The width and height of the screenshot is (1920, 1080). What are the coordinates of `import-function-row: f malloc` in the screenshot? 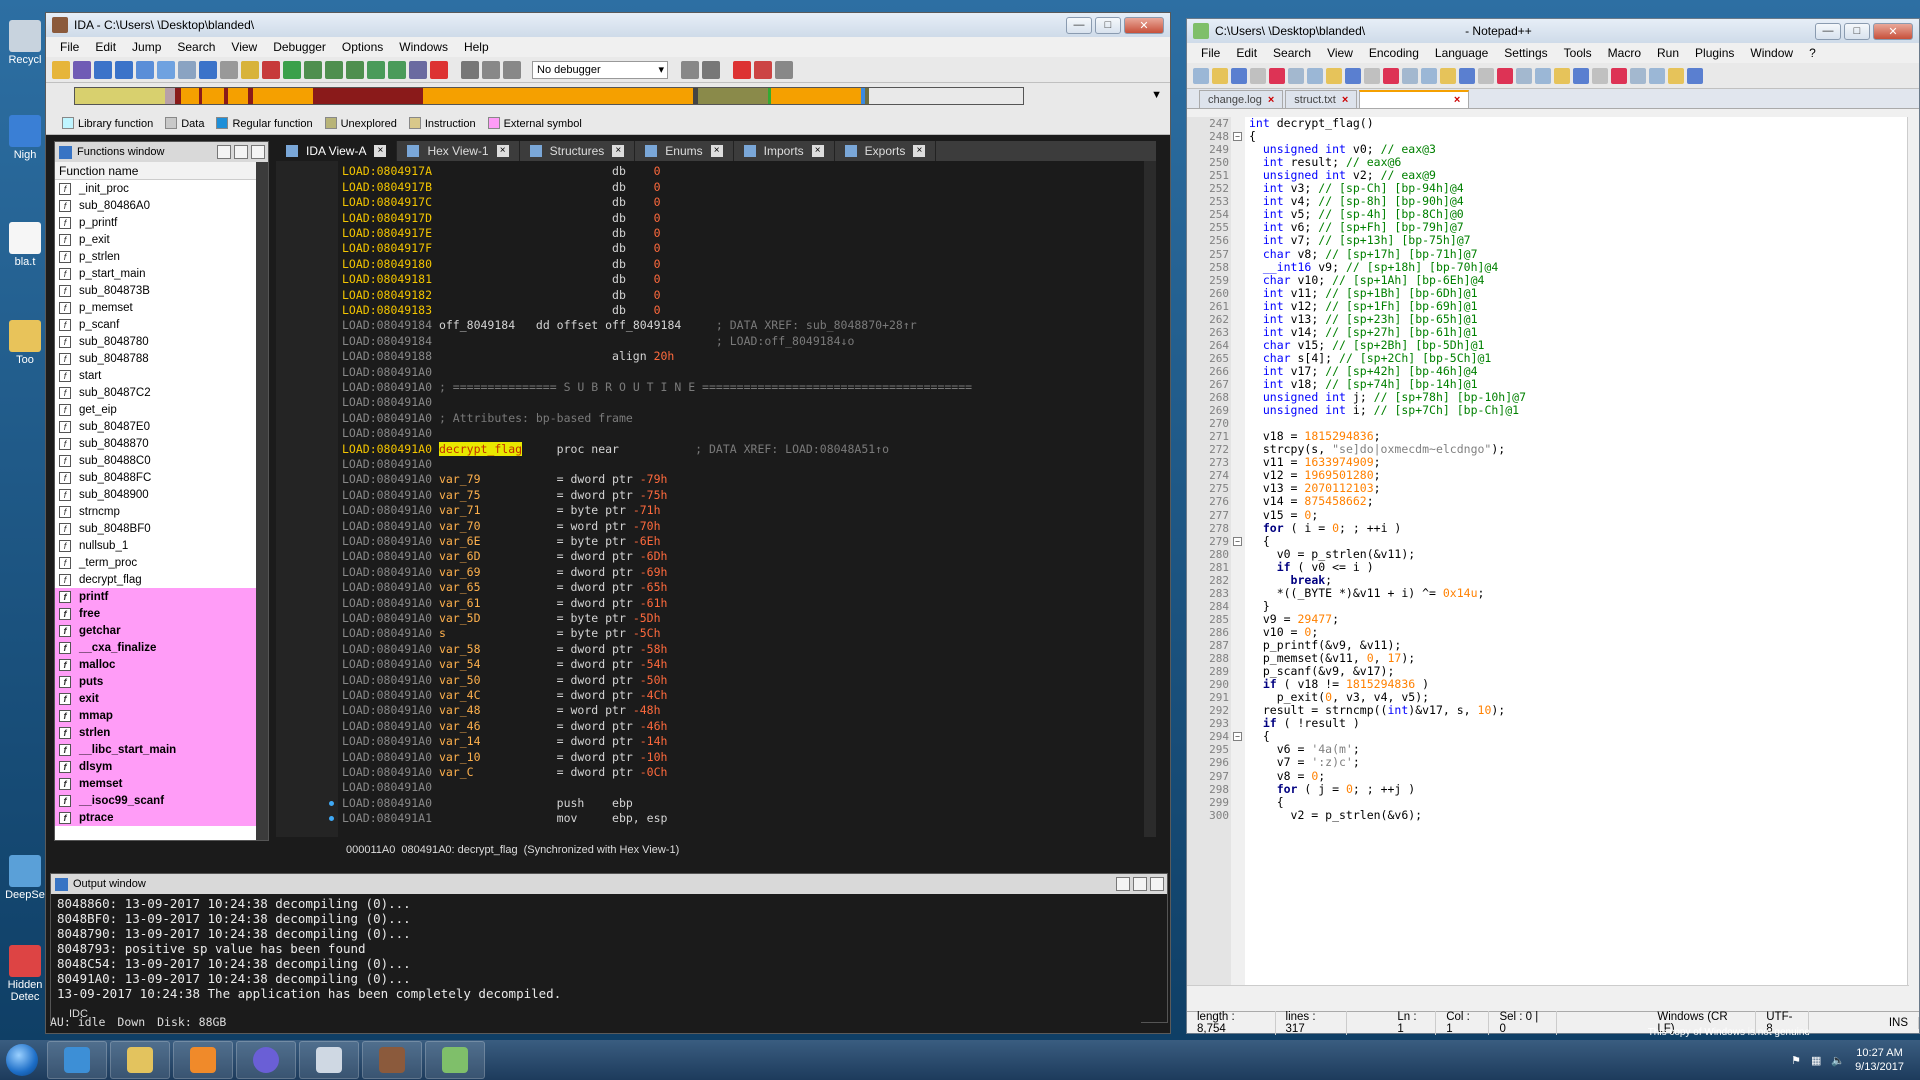 It's located at (155, 664).